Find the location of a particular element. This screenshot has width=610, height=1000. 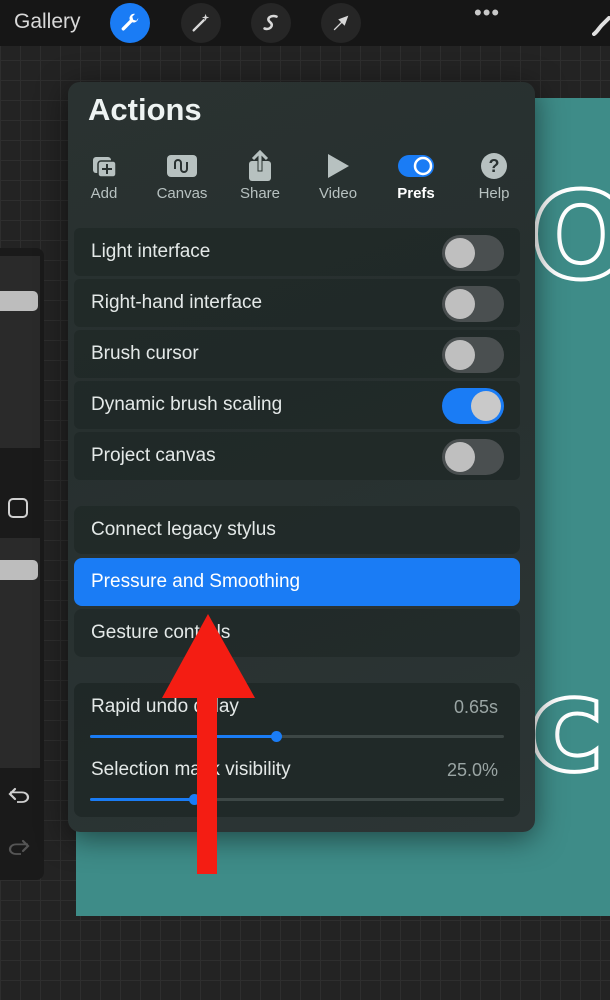

tab-canvas: Canvas is located at coordinates (182, 178).